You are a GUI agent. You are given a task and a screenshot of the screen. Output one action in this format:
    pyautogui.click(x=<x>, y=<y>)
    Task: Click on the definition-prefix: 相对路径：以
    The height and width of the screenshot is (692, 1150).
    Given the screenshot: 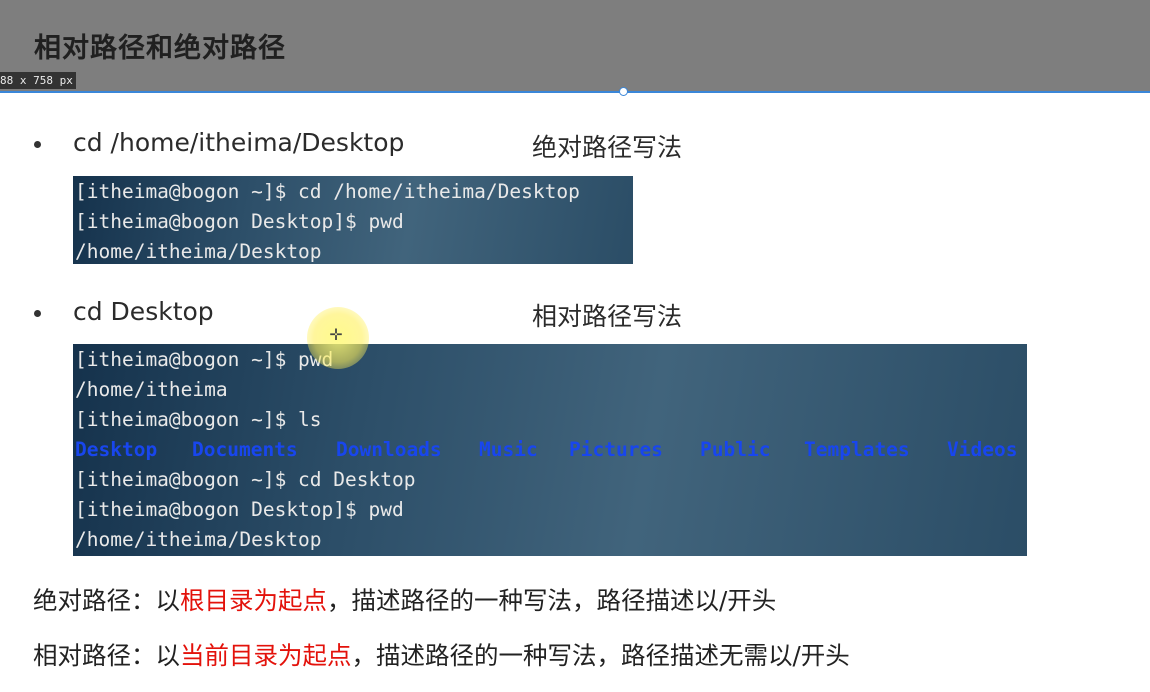 What is the action you would take?
    pyautogui.click(x=106, y=655)
    